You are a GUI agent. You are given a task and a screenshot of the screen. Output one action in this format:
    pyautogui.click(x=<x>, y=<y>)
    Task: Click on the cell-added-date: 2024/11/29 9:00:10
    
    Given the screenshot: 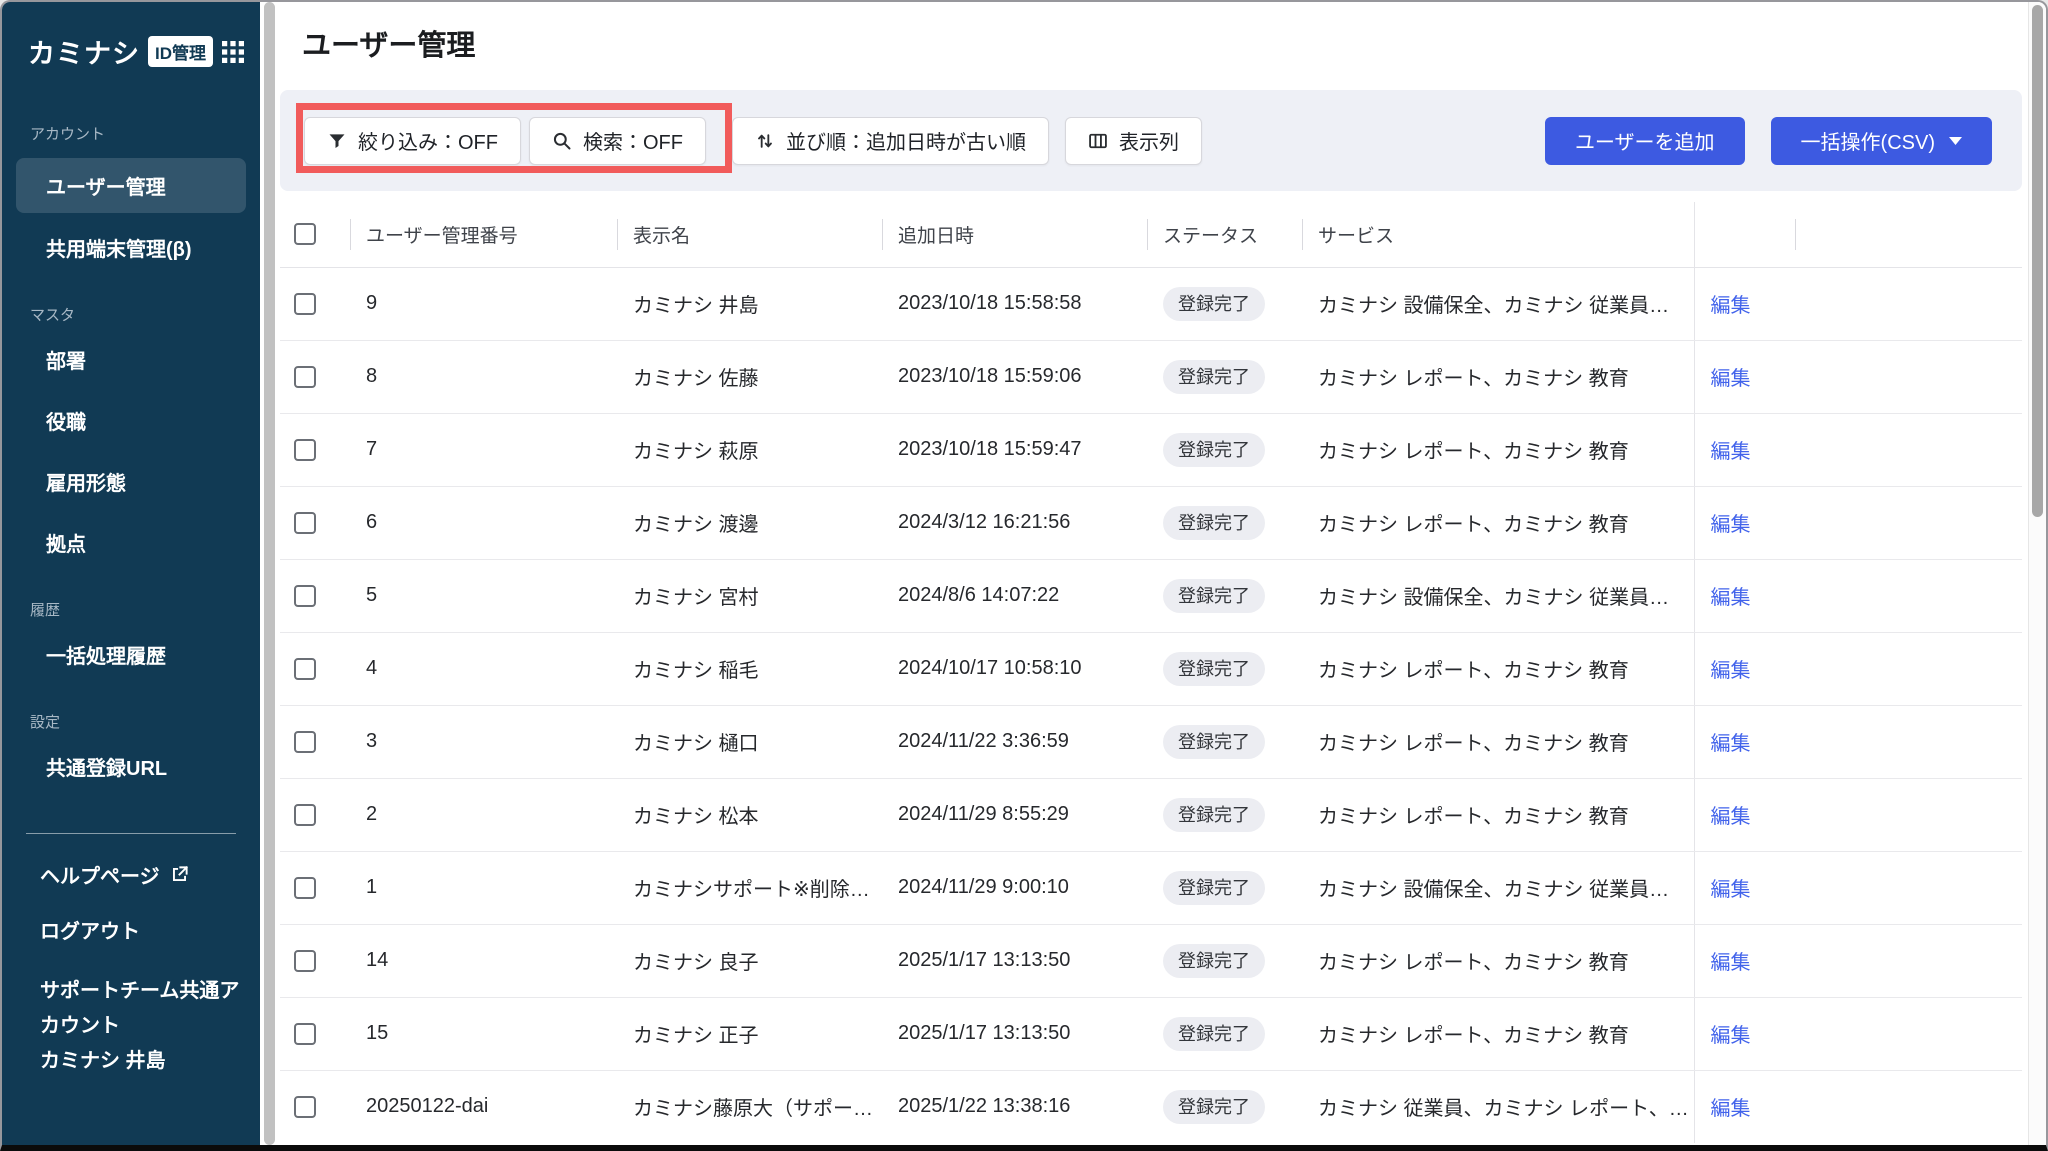 What is the action you would take?
    pyautogui.click(x=1014, y=888)
    